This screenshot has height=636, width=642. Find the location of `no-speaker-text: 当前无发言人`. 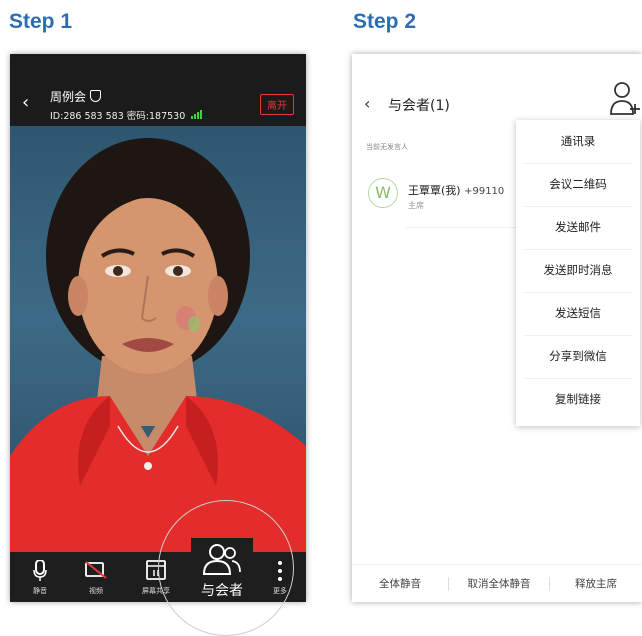

no-speaker-text: 当前无发言人 is located at coordinates (387, 147).